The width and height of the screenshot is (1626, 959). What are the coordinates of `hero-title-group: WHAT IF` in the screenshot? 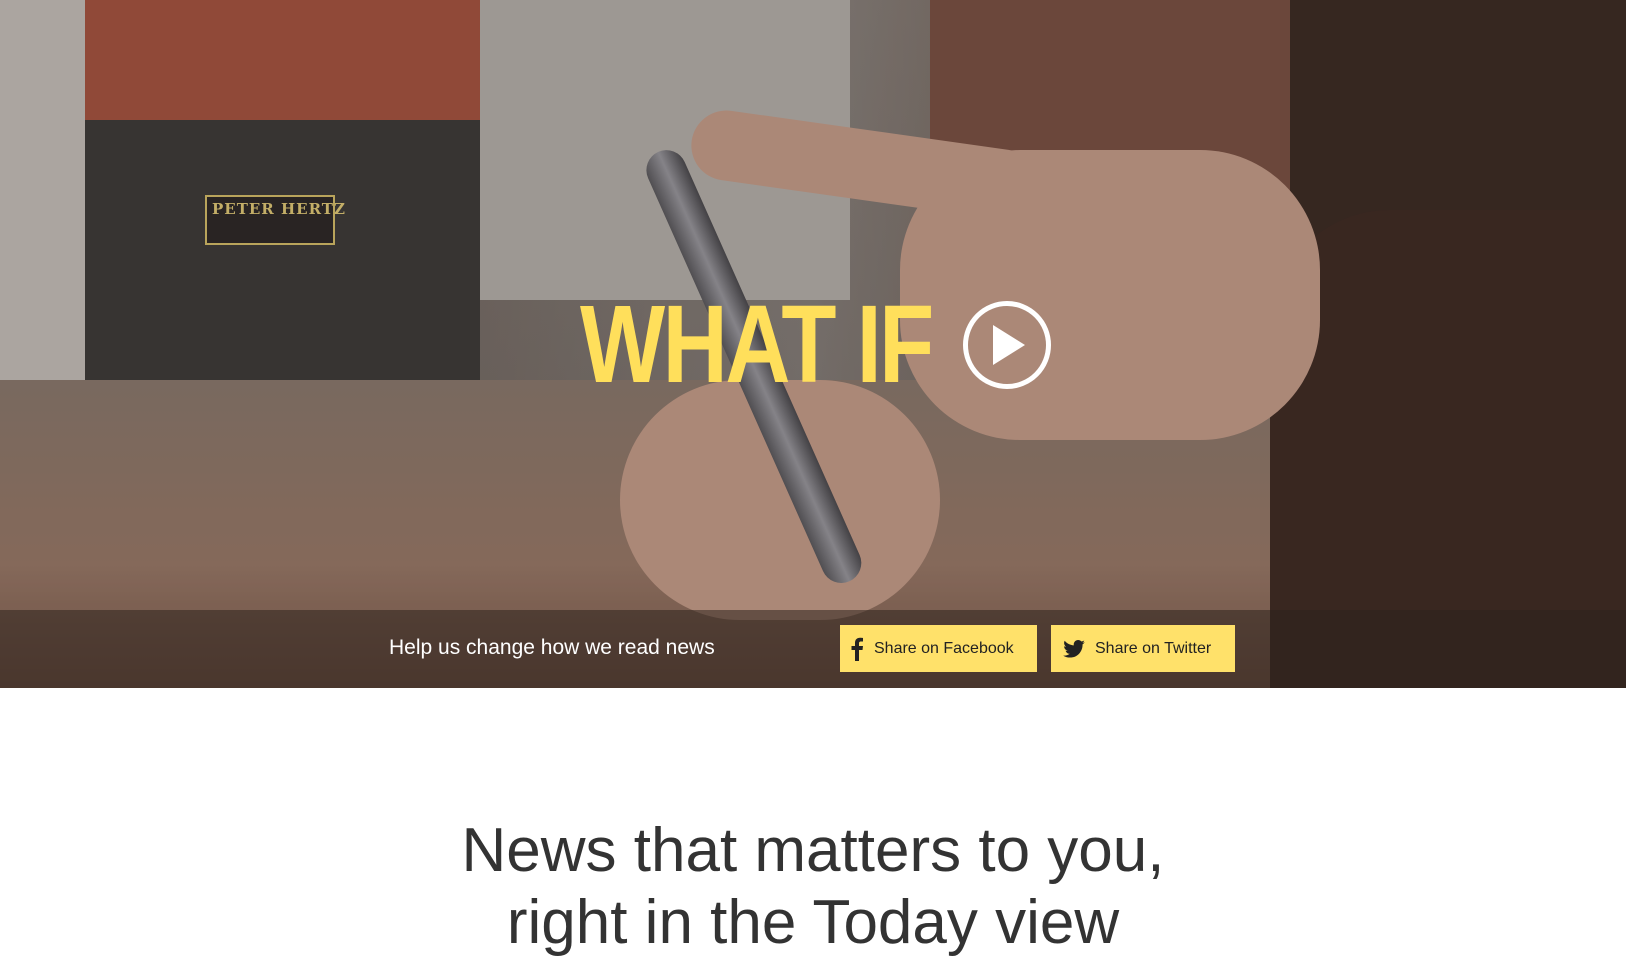 It's located at (816, 344).